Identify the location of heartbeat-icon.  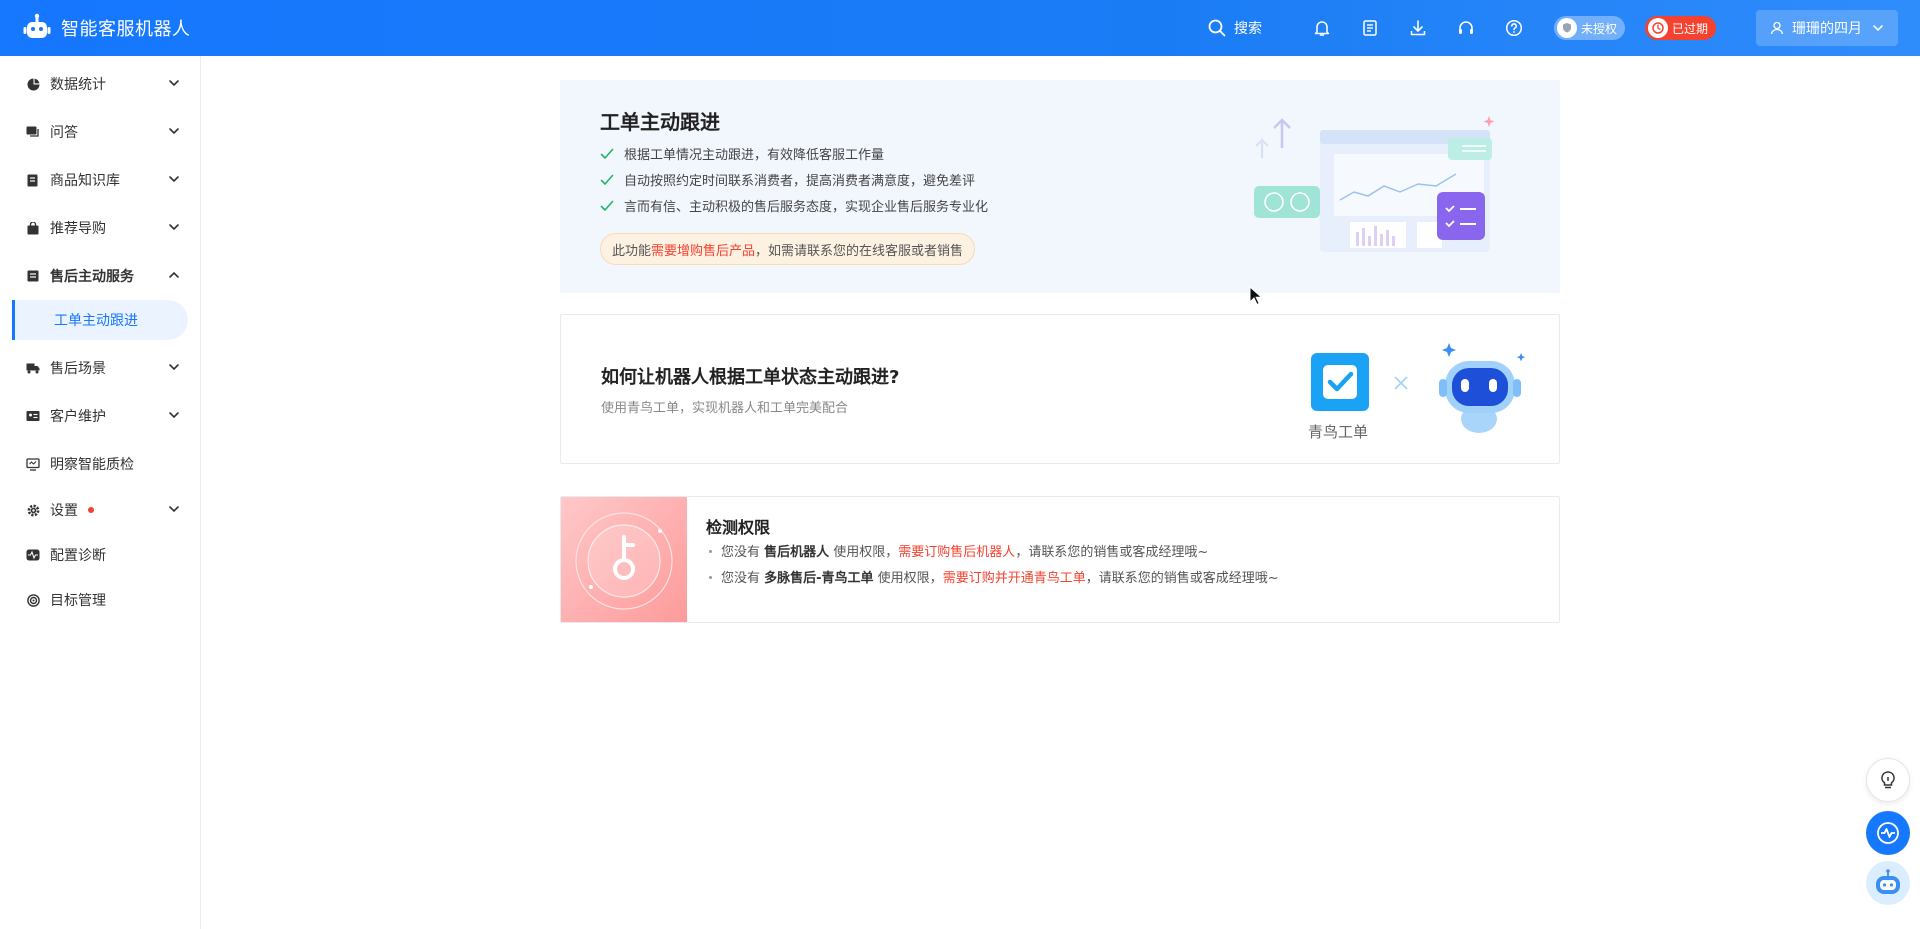
(1888, 833).